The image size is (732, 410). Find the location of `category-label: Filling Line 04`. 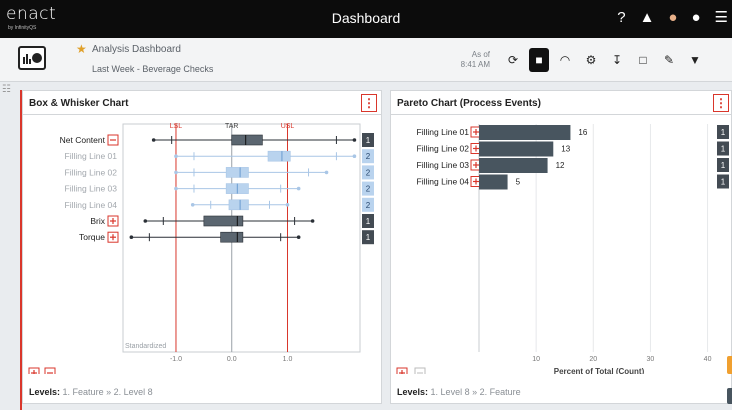

category-label: Filling Line 04 is located at coordinates (443, 182).